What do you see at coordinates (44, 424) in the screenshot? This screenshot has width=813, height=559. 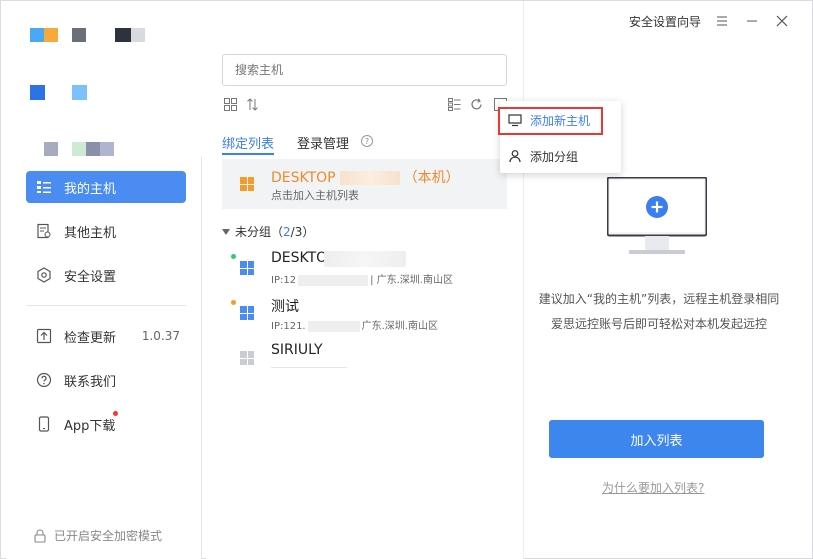 I see `phone-icon` at bounding box center [44, 424].